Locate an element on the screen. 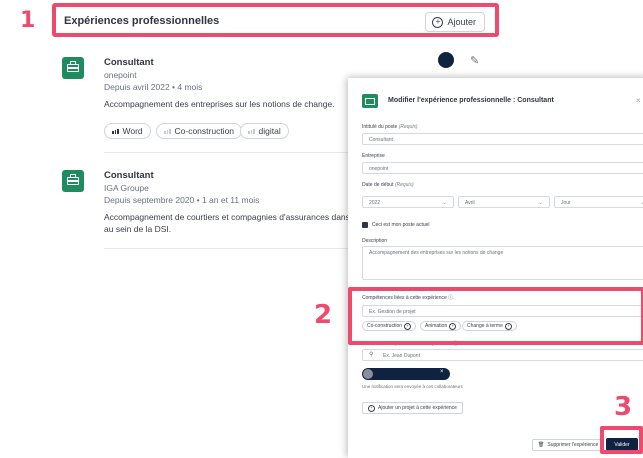 This screenshot has width=643, height=458. experience-period: Depuis septembre 2020 • 1 an et 11 mois is located at coordinates (182, 200).